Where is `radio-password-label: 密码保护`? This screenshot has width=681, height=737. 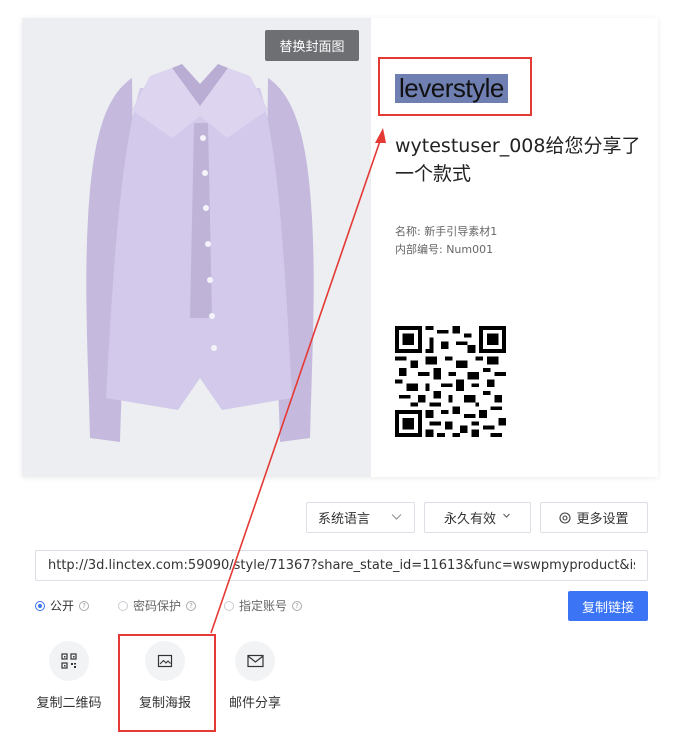
radio-password-label: 密码保护 is located at coordinates (157, 606).